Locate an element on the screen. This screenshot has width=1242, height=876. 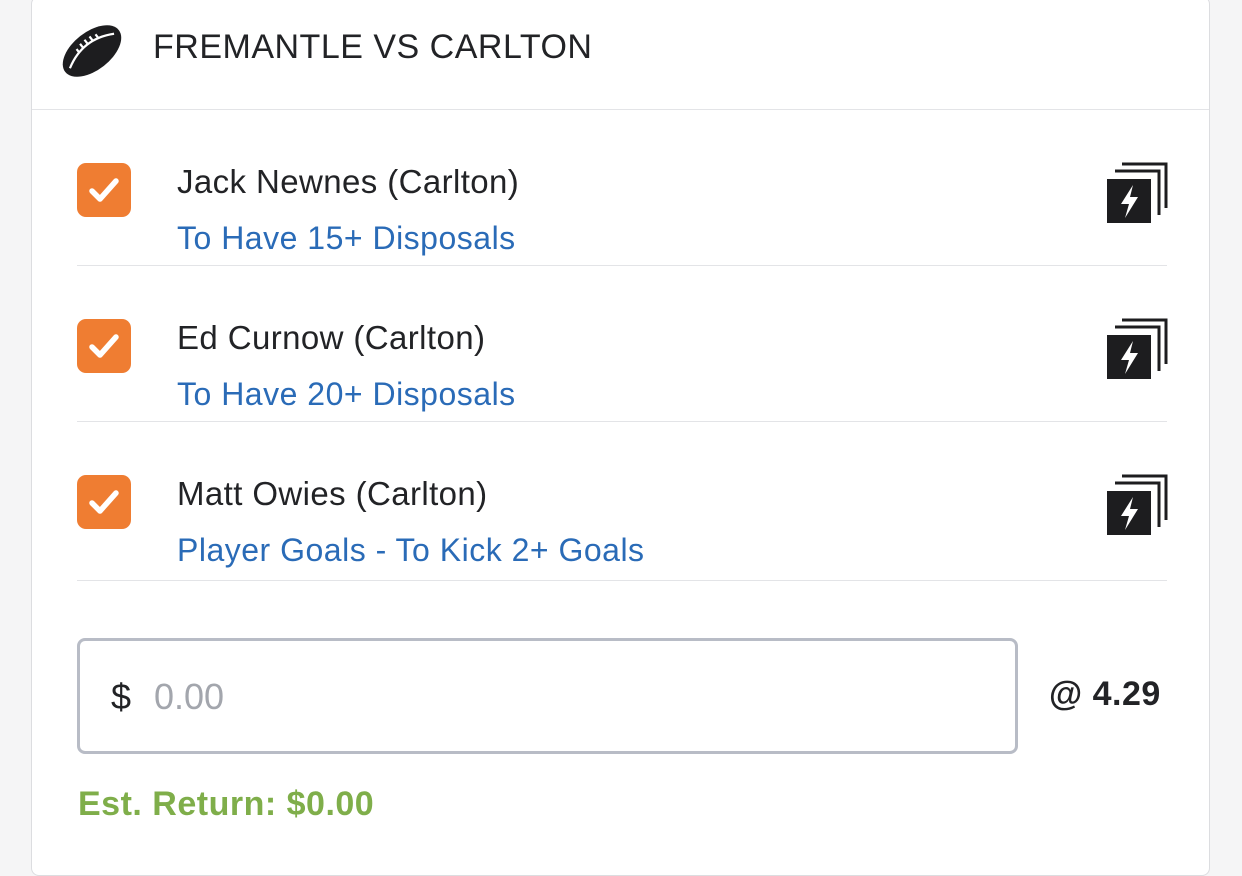
estimated-return: Est. Return: $0.00 is located at coordinates (226, 804).